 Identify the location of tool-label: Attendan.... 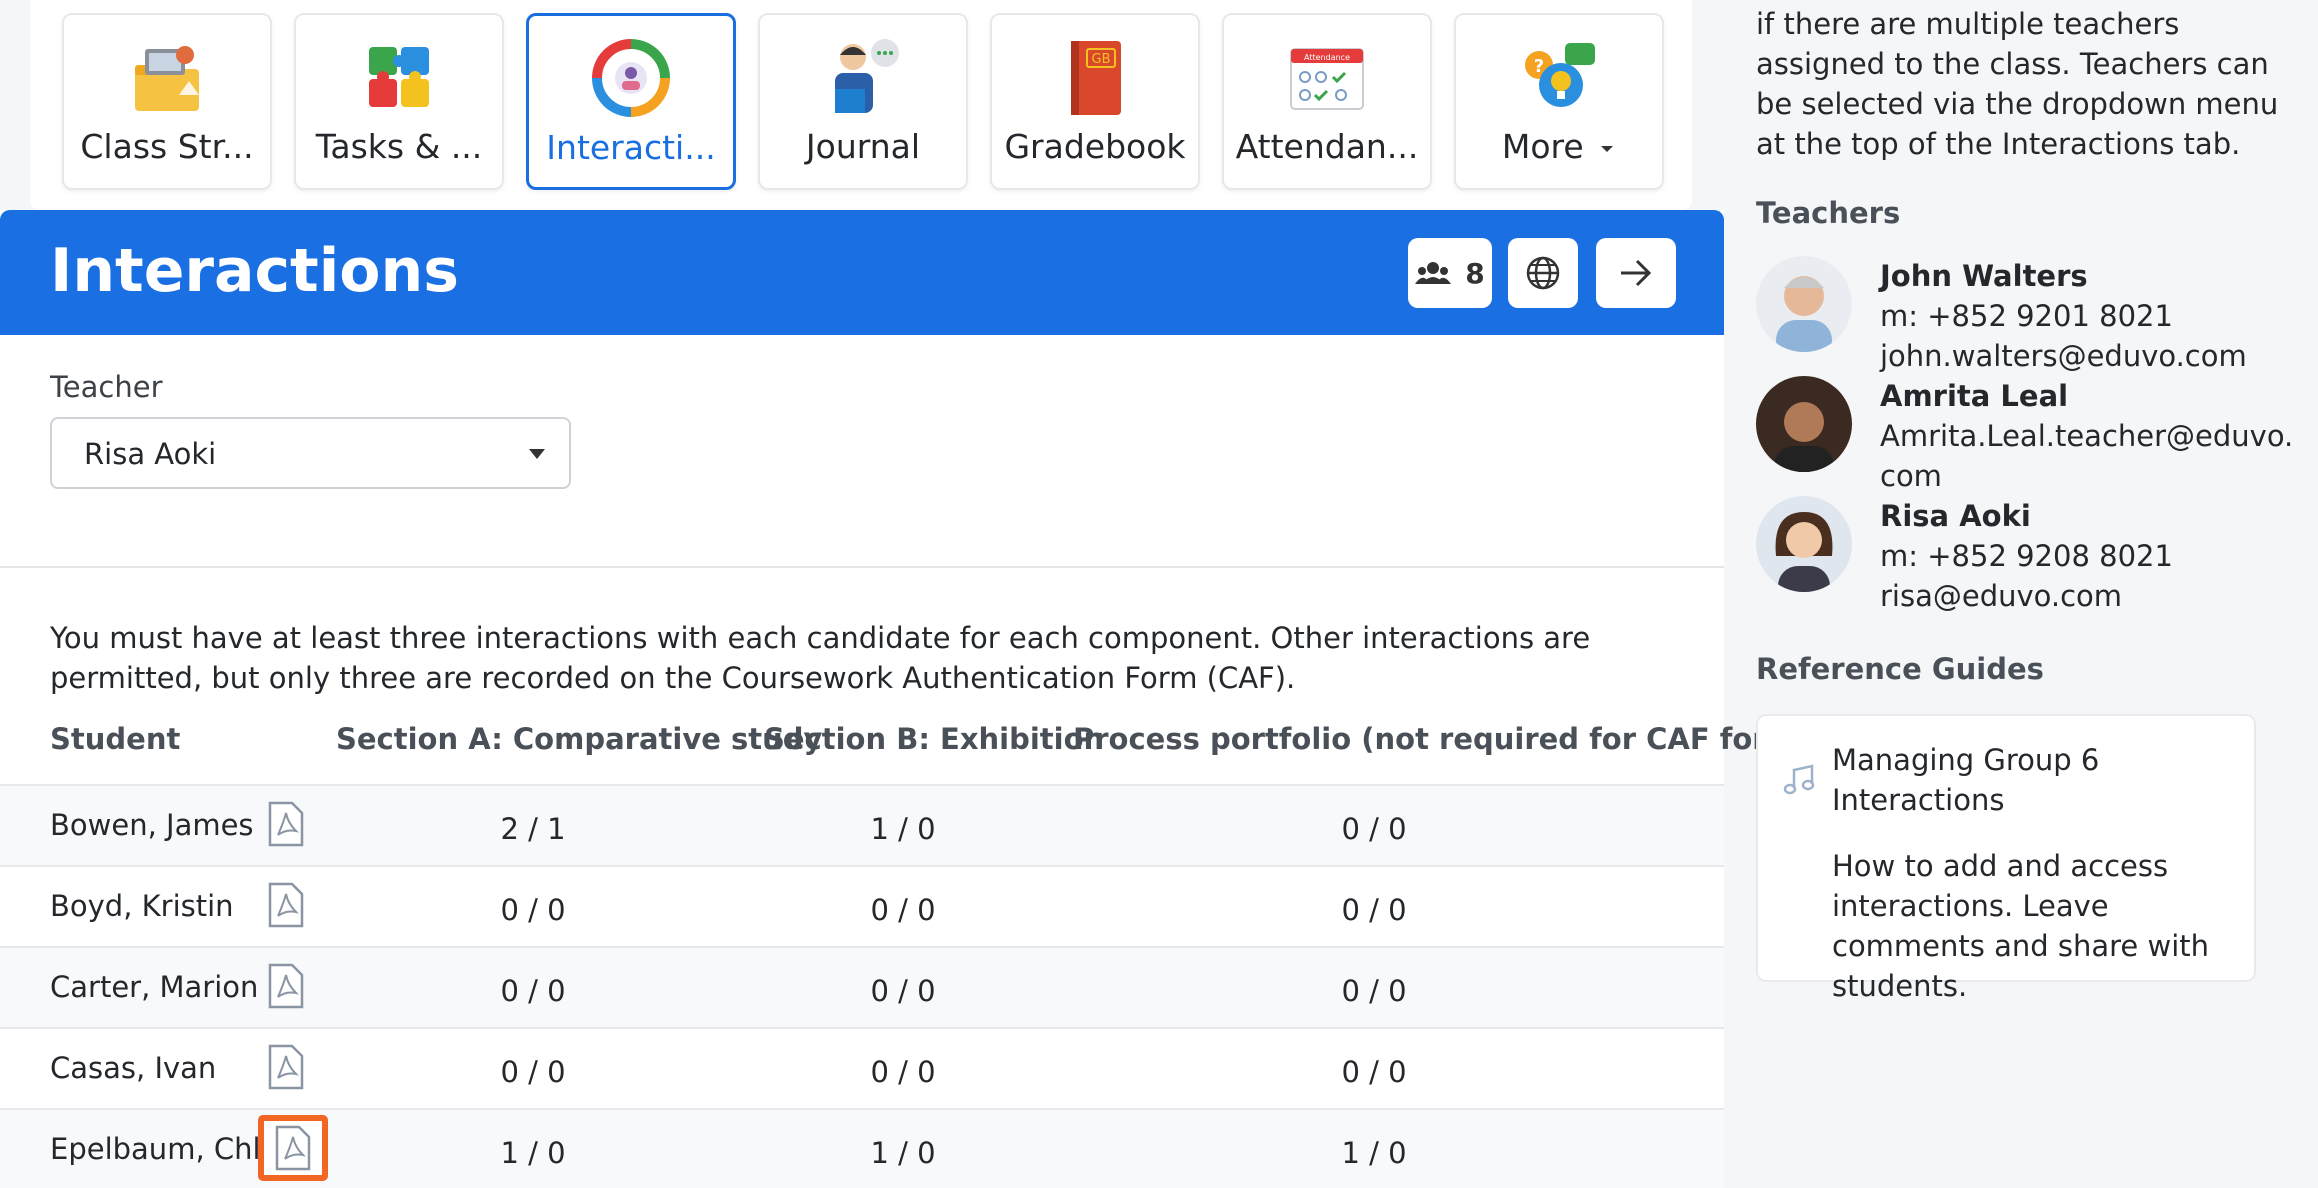
(1327, 146).